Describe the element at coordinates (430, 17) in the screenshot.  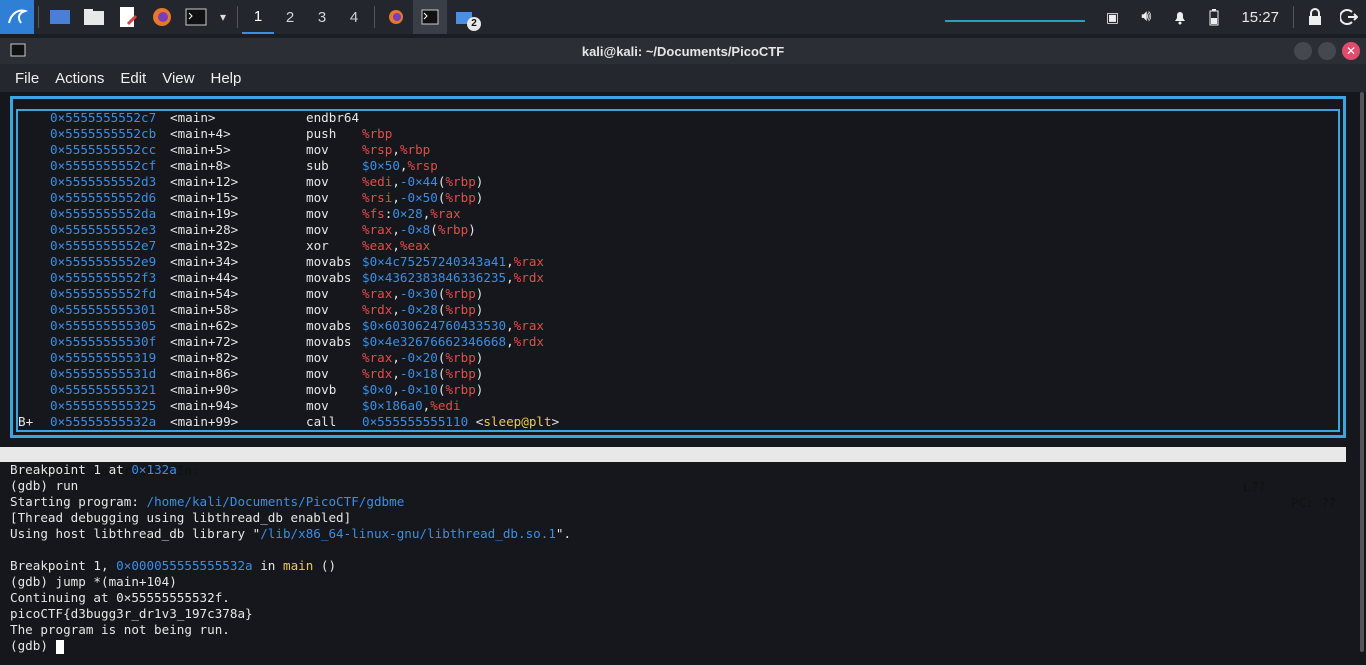
I see `terminal-window-icon` at that location.